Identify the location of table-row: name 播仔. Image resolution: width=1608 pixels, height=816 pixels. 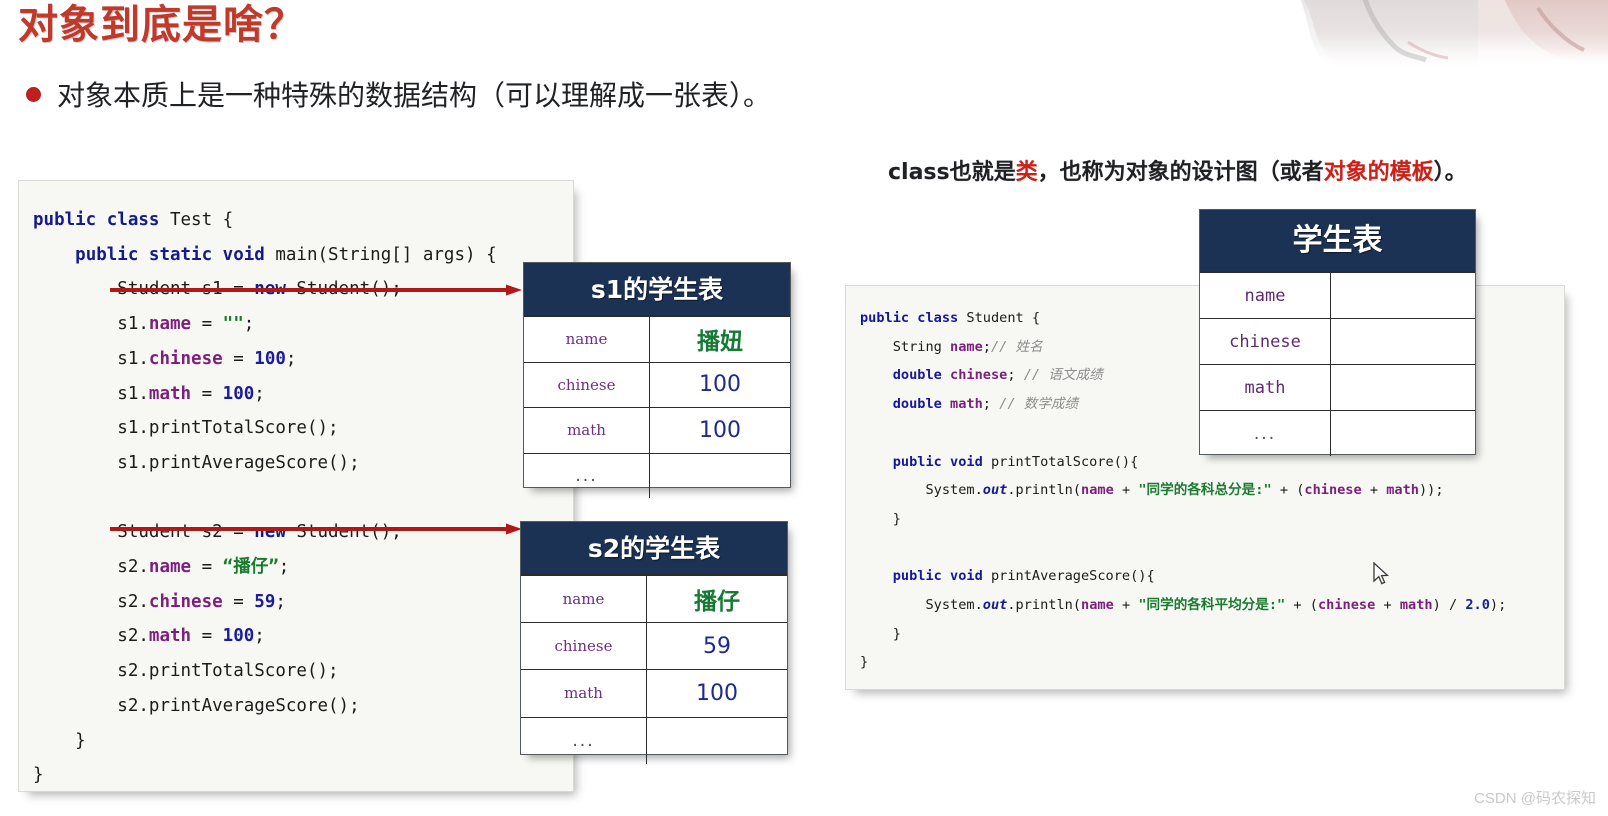
(654, 599).